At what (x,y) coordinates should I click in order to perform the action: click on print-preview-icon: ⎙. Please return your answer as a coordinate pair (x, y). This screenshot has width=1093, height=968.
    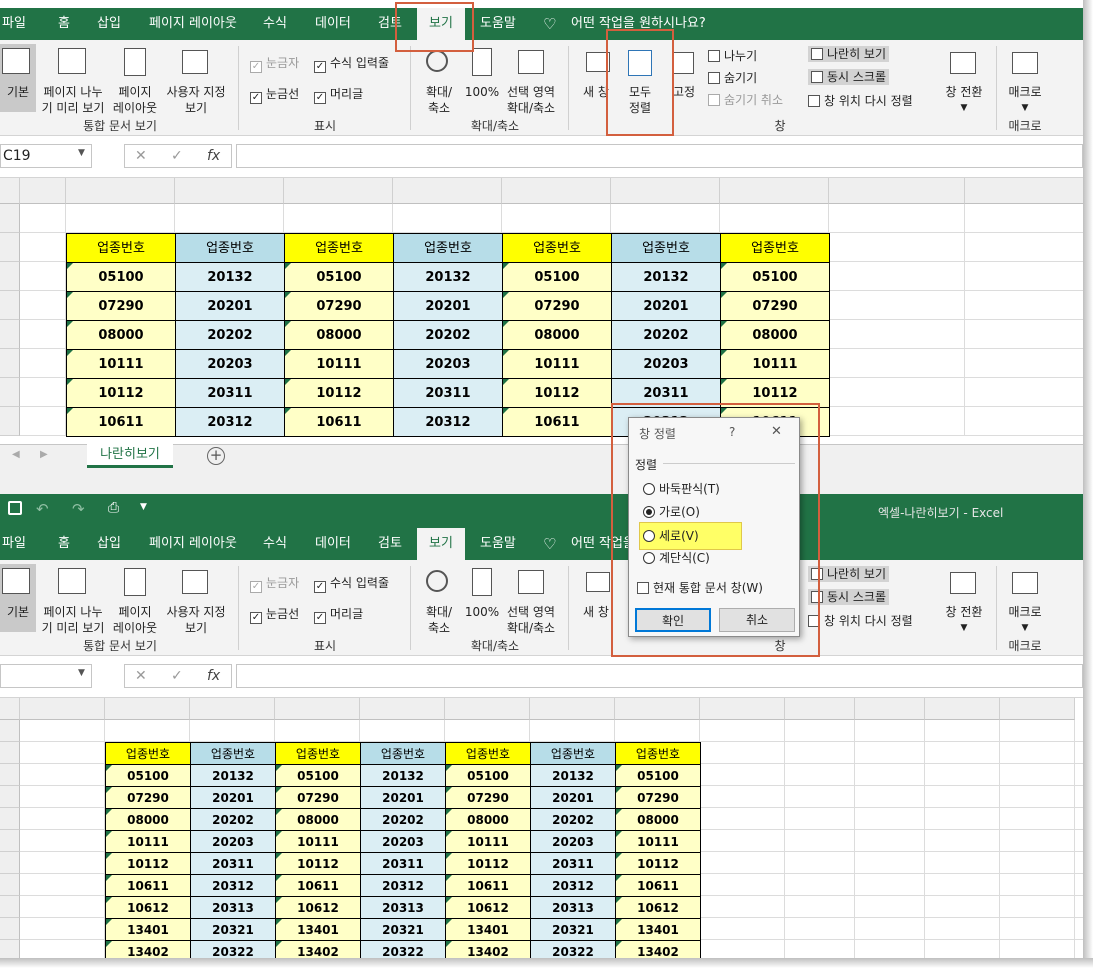
    Looking at the image, I should click on (113, 508).